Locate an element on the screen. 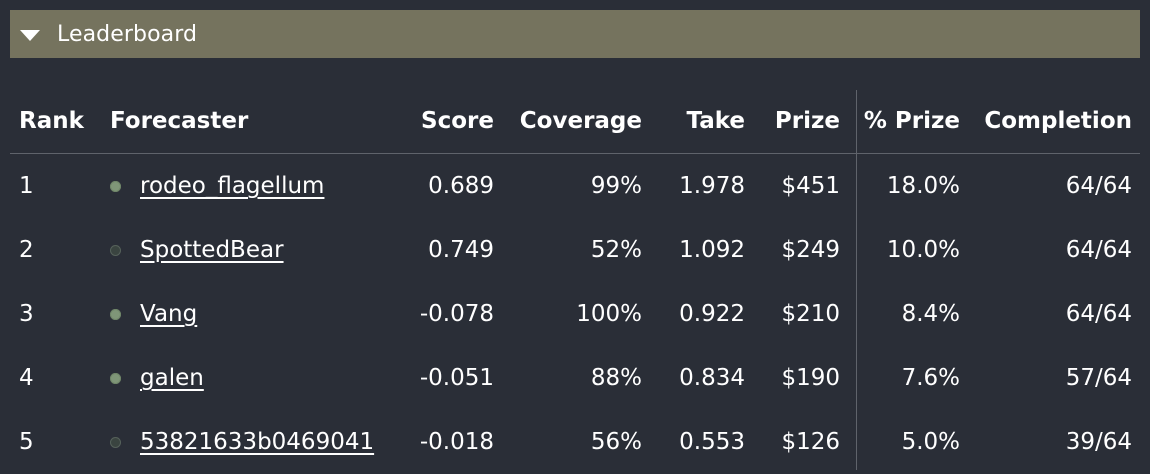 The height and width of the screenshot is (474, 1150). cell-coverage: 99% is located at coordinates (616, 186).